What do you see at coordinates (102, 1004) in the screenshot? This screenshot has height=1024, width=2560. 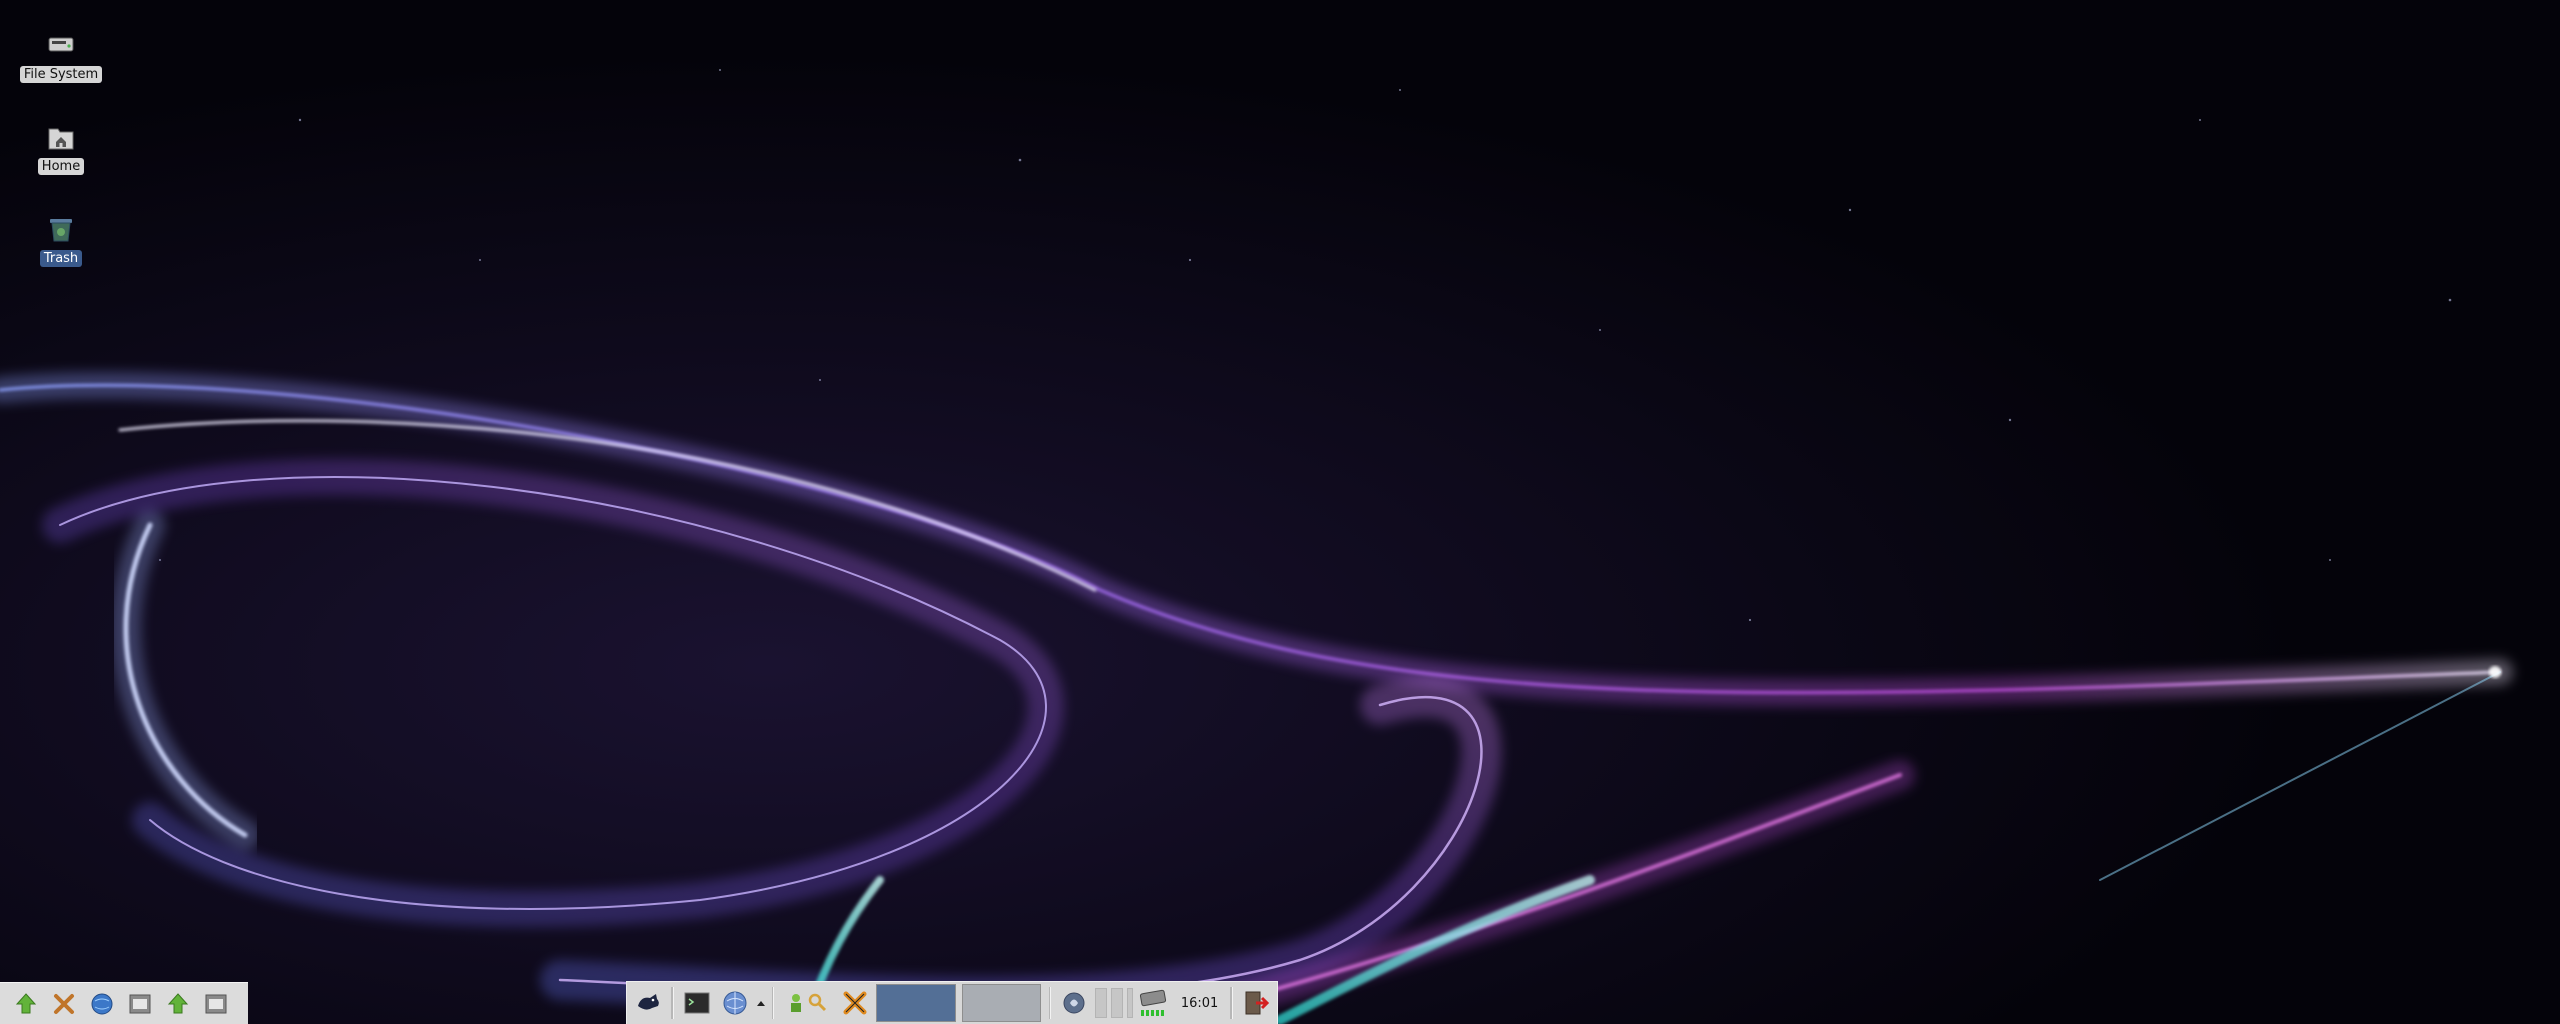 I see `globe-icon` at bounding box center [102, 1004].